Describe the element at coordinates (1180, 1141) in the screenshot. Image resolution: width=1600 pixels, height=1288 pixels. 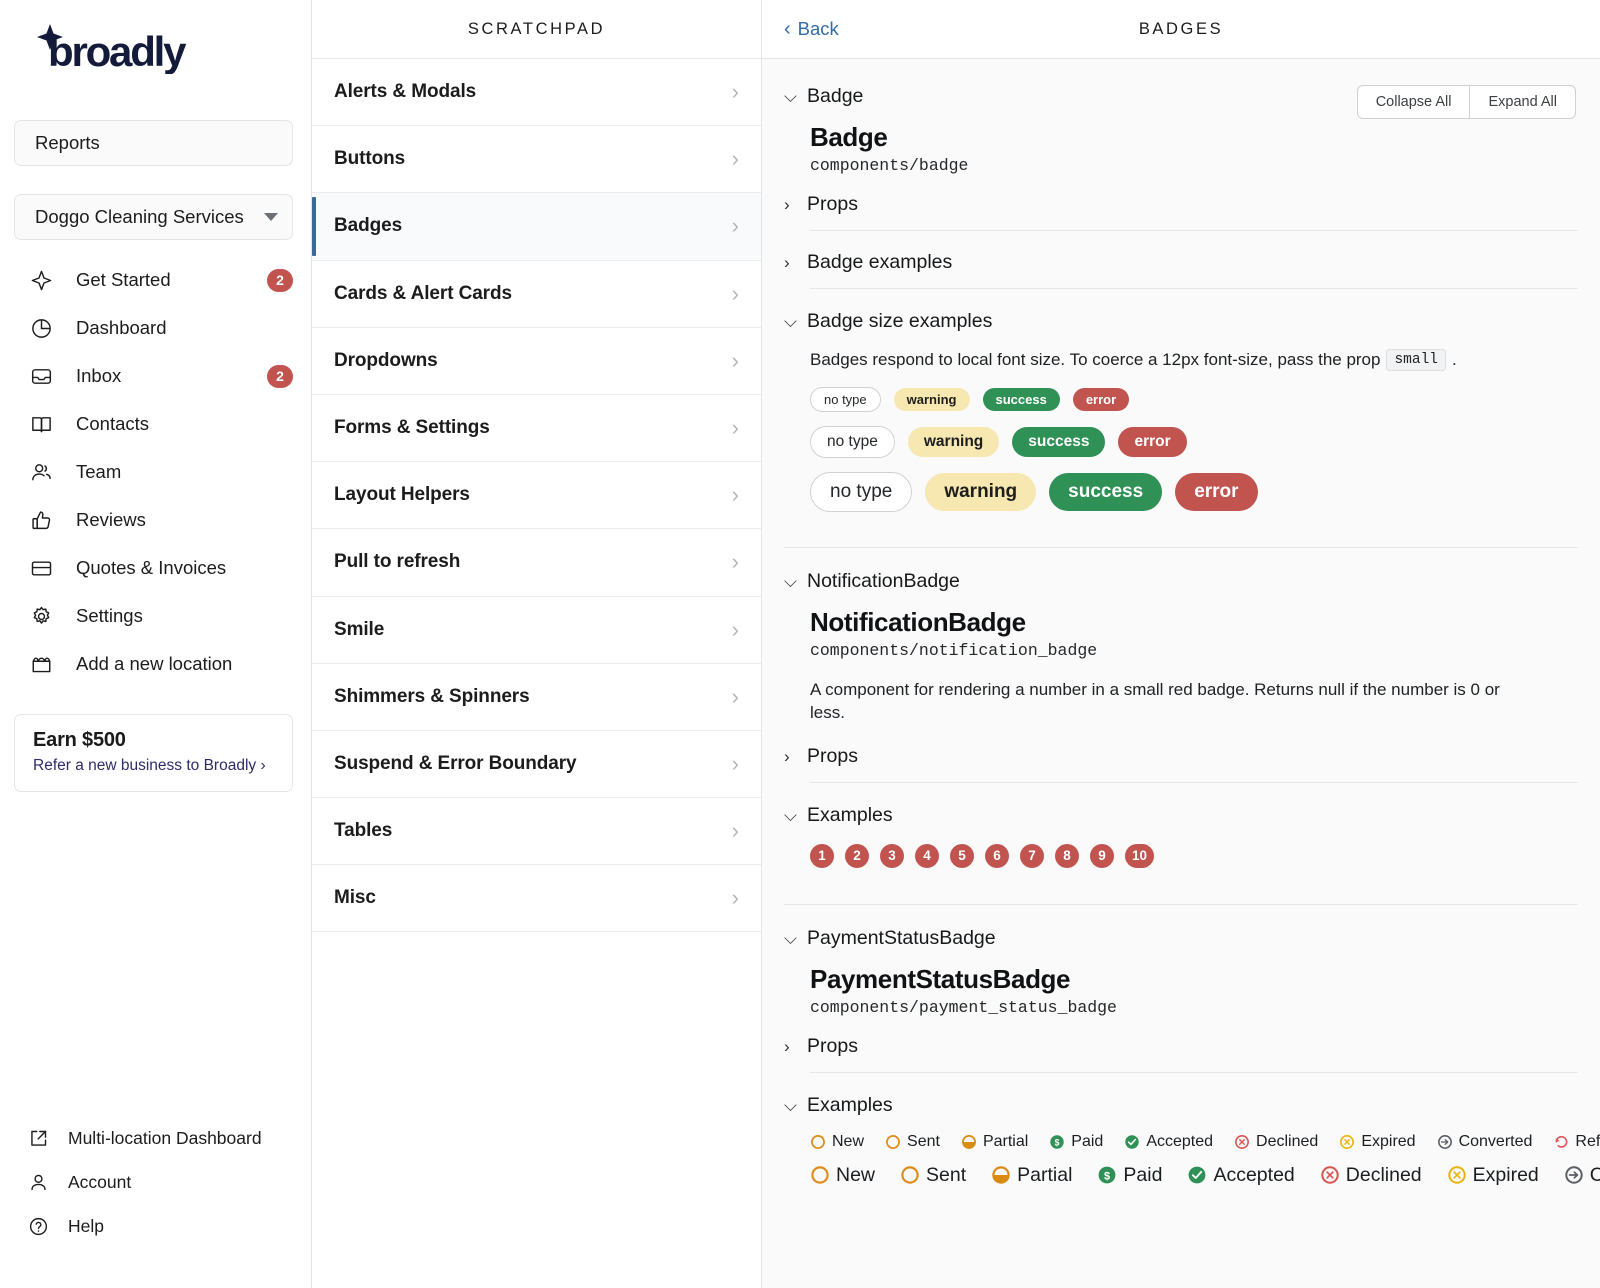
I see `status-label: Accepted` at that location.